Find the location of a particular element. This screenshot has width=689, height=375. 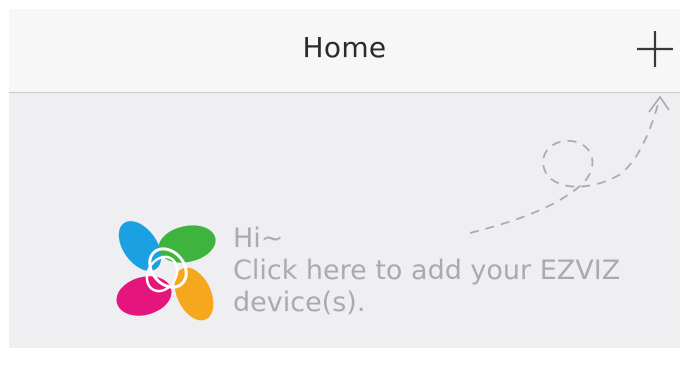

hint-line-2: device(s). is located at coordinates (299, 302).